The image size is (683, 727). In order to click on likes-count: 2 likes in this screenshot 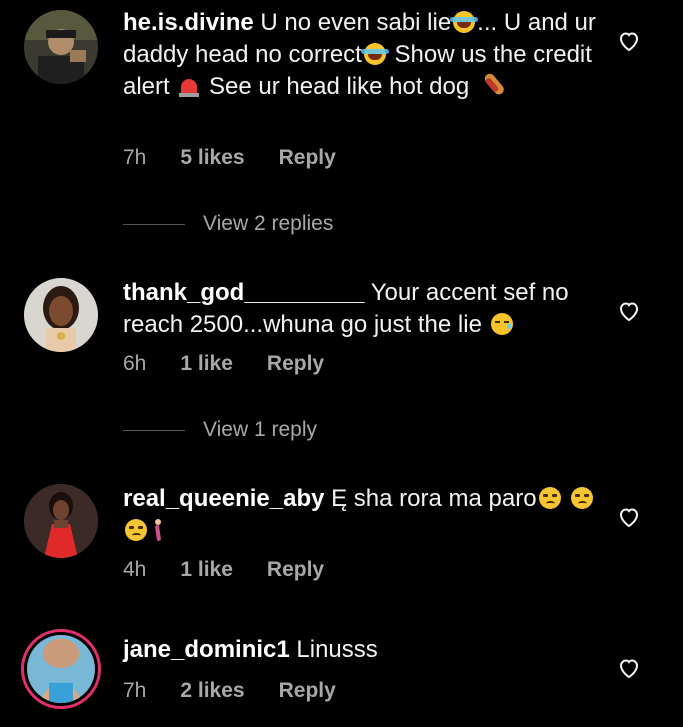, I will do `click(212, 690)`.